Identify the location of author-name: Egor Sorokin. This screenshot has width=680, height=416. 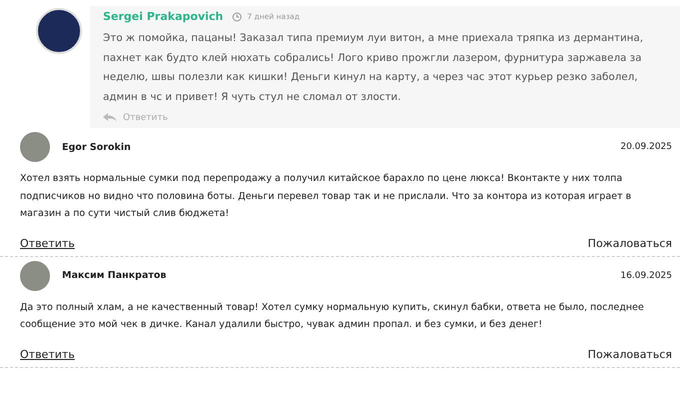
(97, 147).